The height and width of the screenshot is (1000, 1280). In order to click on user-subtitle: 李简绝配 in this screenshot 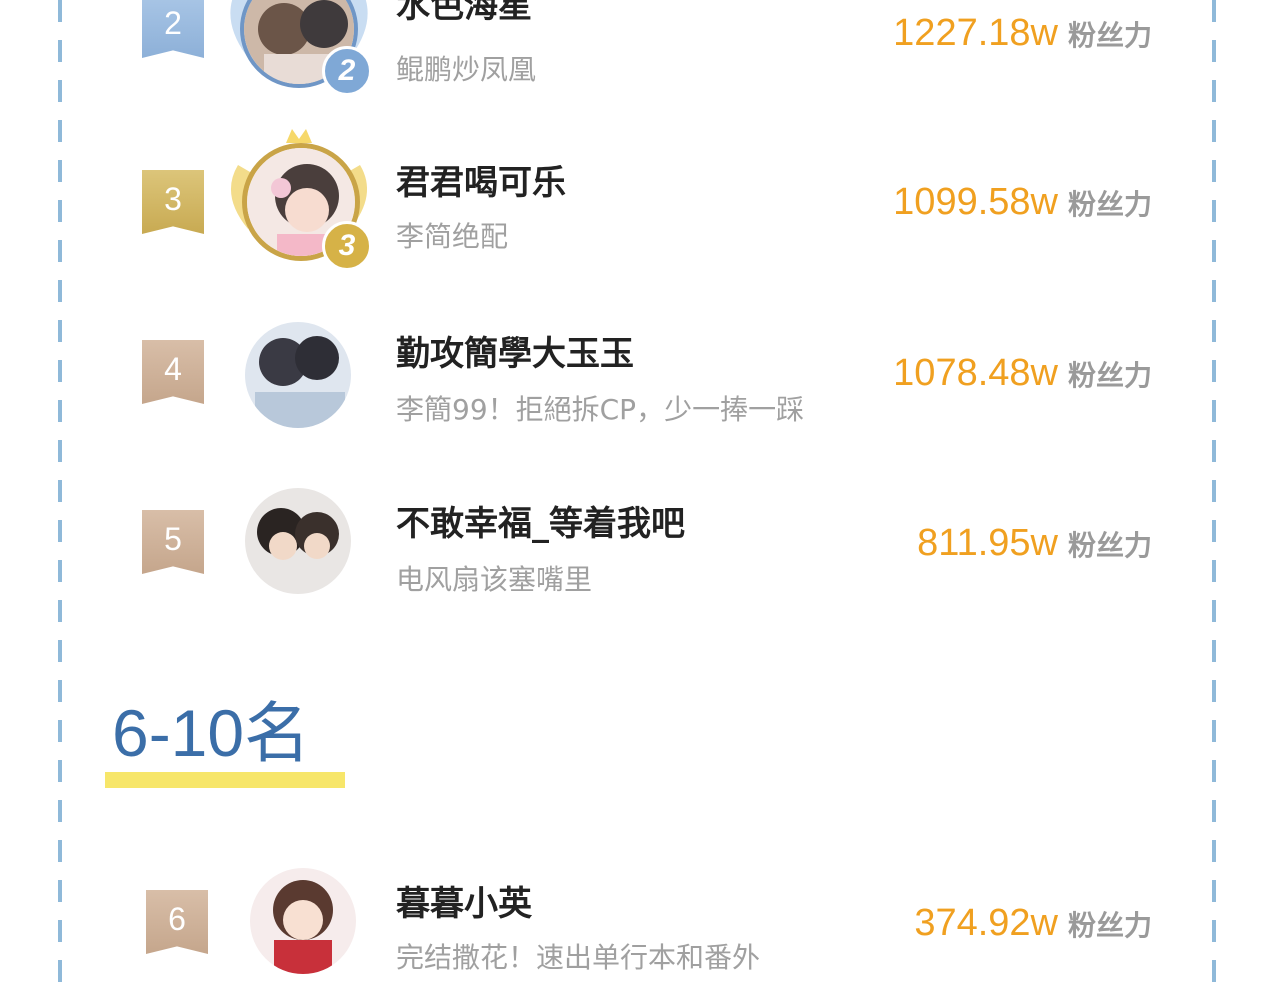, I will do `click(452, 236)`.